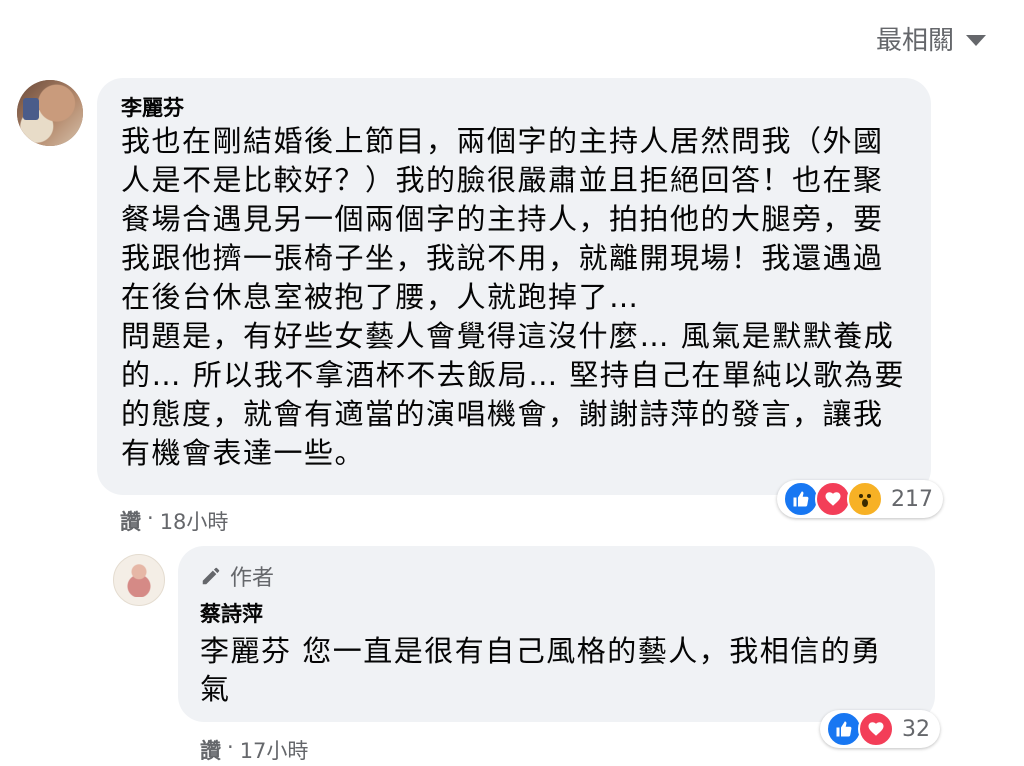 This screenshot has width=1024, height=766. What do you see at coordinates (916, 729) in the screenshot?
I see `reaction-count: 32` at bounding box center [916, 729].